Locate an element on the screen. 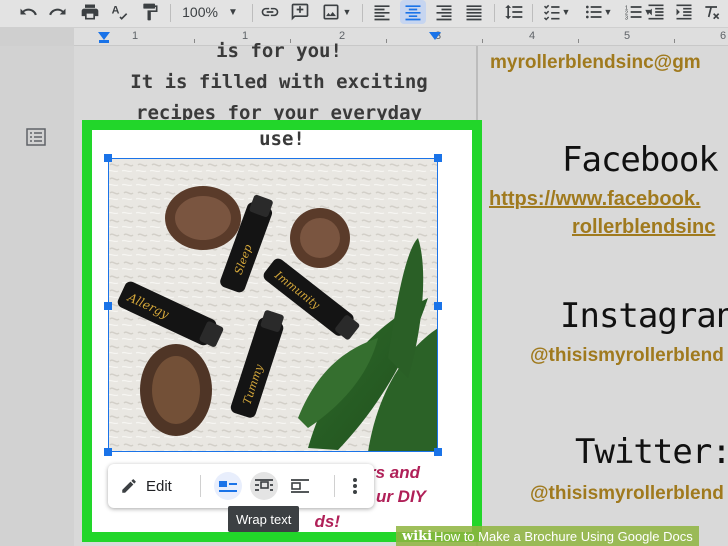  inline-button is located at coordinates (228, 486).